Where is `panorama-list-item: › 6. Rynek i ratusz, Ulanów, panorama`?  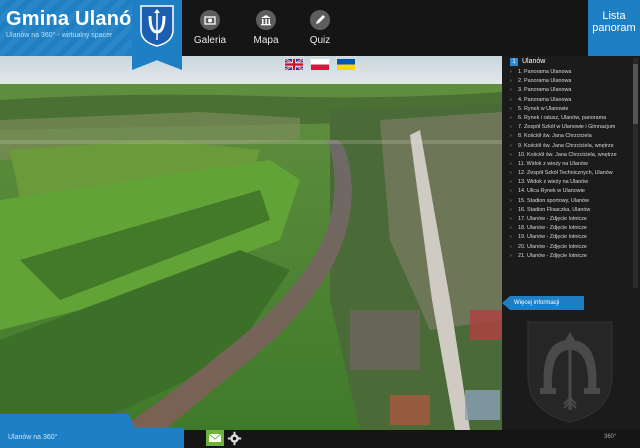
panorama-list-item: › 6. Rynek i ratusz, Ulanów, panorama is located at coordinates (571, 118).